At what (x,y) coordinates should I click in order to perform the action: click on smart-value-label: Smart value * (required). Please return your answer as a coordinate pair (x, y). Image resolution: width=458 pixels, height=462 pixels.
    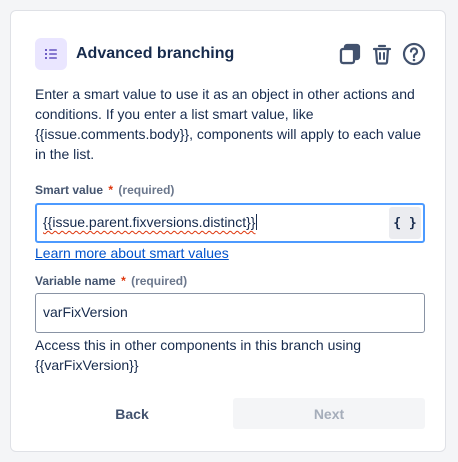
    Looking at the image, I should click on (104, 190).